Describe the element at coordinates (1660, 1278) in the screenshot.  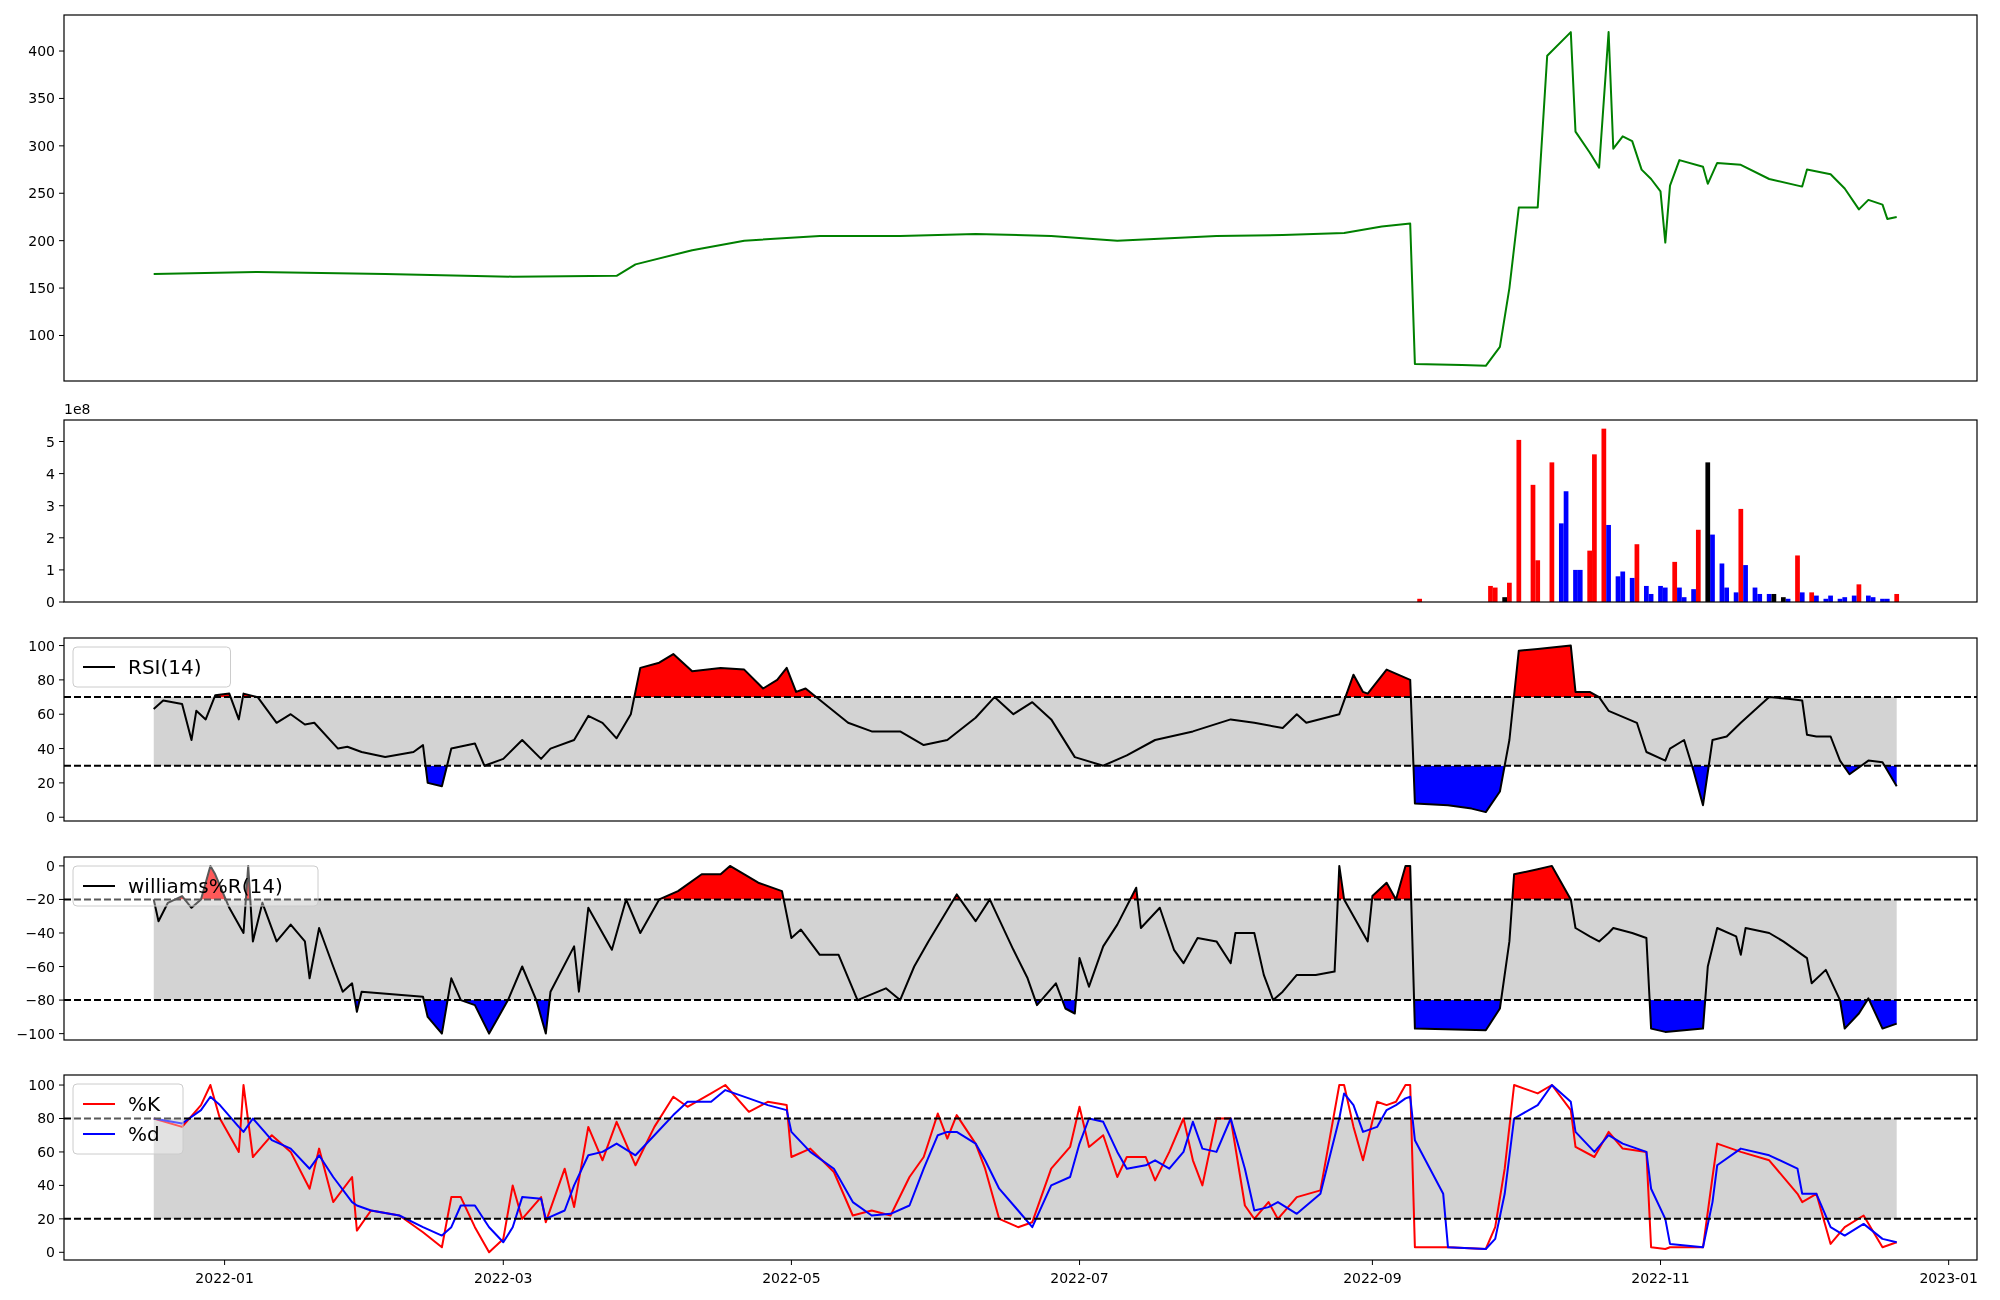
I see `x-tick-label: 2022-11` at that location.